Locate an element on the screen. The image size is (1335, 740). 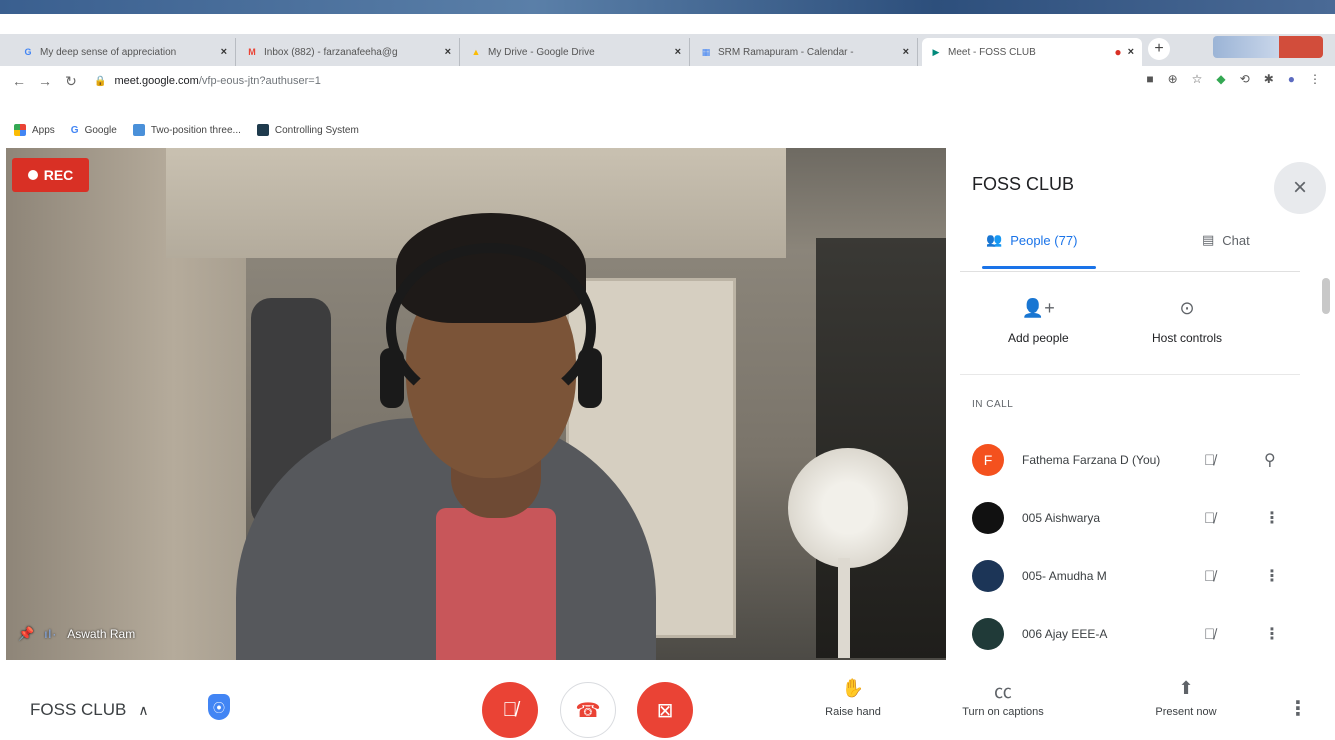
security-shield-icon: ⦿ is located at coordinates (219, 707).